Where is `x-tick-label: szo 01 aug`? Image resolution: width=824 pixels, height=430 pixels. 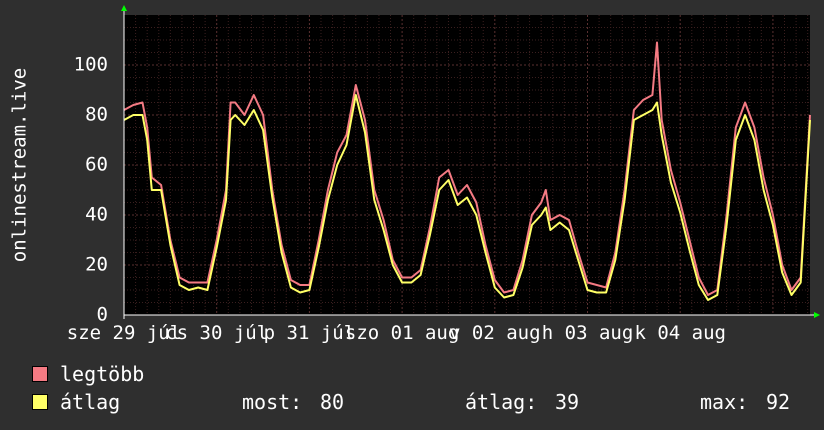
x-tick-label: szo 01 aug is located at coordinates (402, 333).